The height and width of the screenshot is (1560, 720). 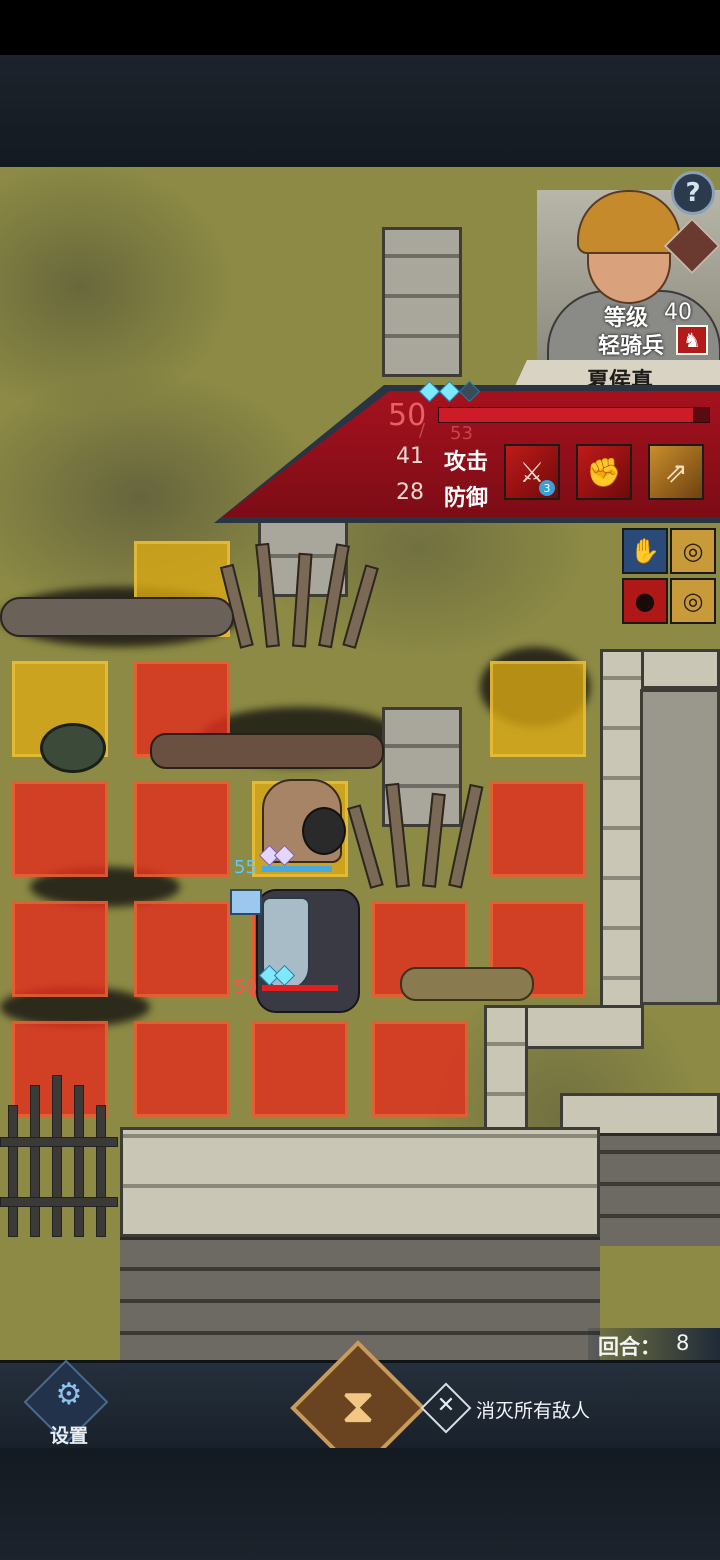 I want to click on level-value: 40, so click(x=678, y=312).